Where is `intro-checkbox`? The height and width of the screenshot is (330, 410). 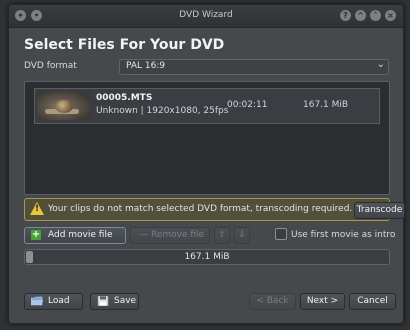 intro-checkbox is located at coordinates (281, 234).